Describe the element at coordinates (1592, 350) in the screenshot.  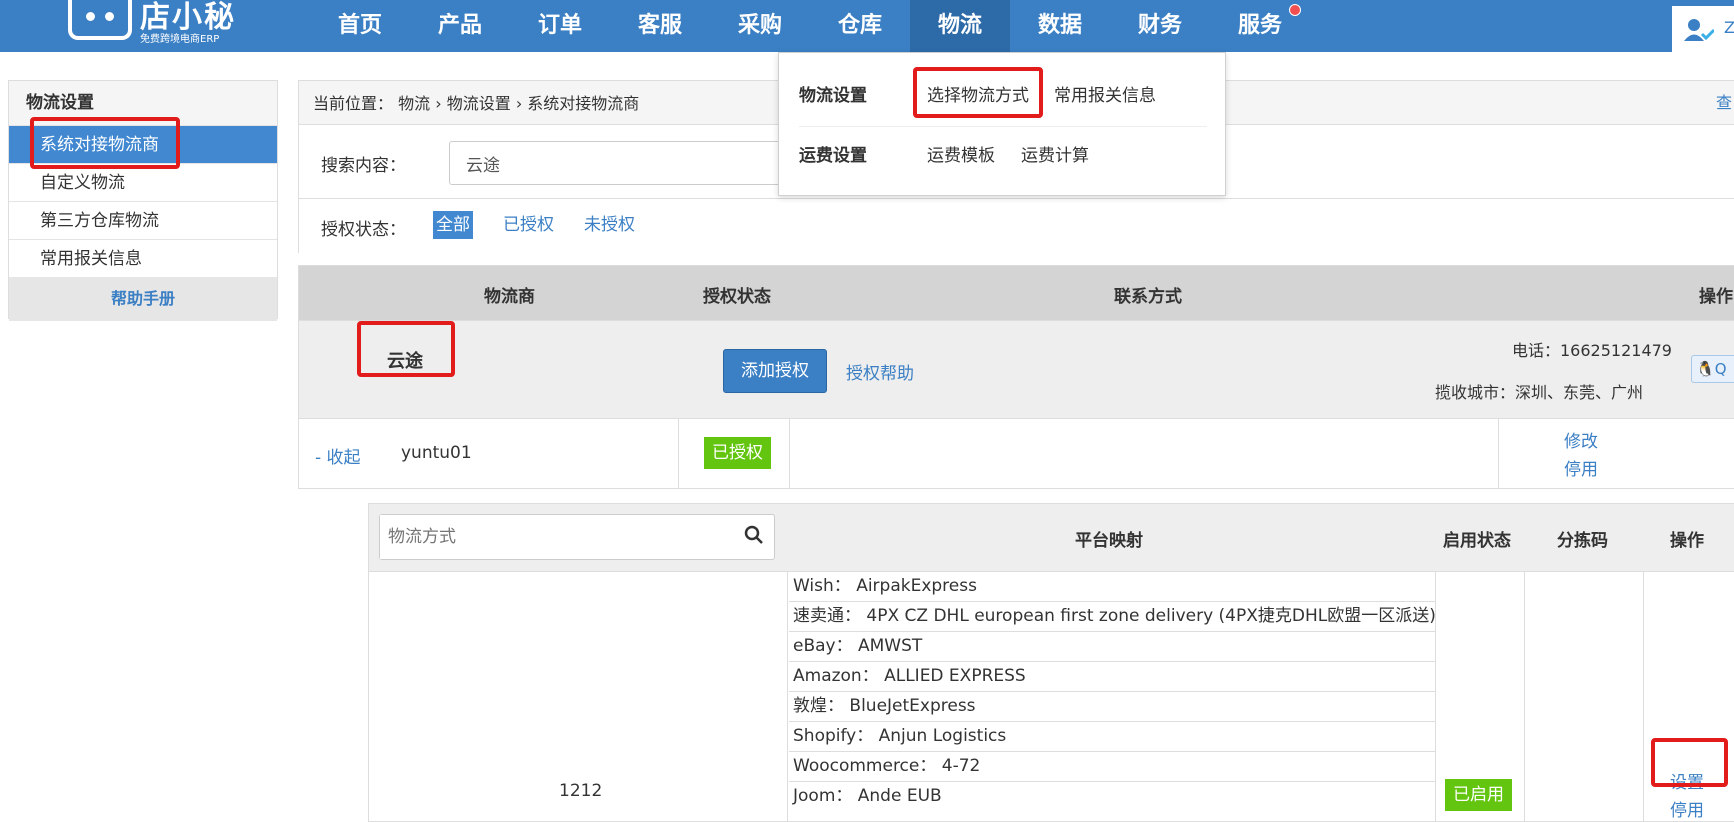
I see `vendor-phone: 电话：16625121479` at that location.